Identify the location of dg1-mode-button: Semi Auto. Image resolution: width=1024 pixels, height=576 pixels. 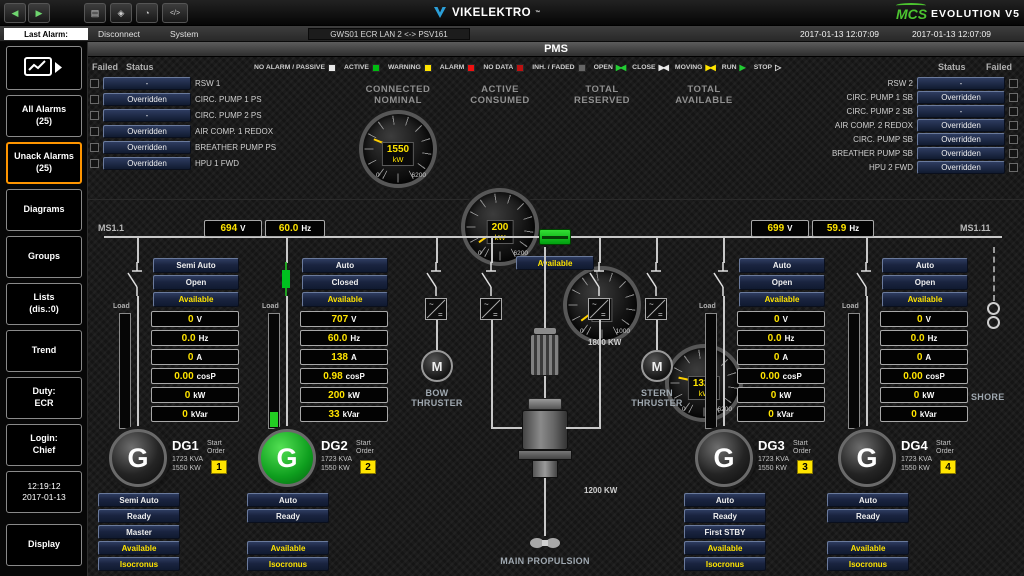
(196, 265).